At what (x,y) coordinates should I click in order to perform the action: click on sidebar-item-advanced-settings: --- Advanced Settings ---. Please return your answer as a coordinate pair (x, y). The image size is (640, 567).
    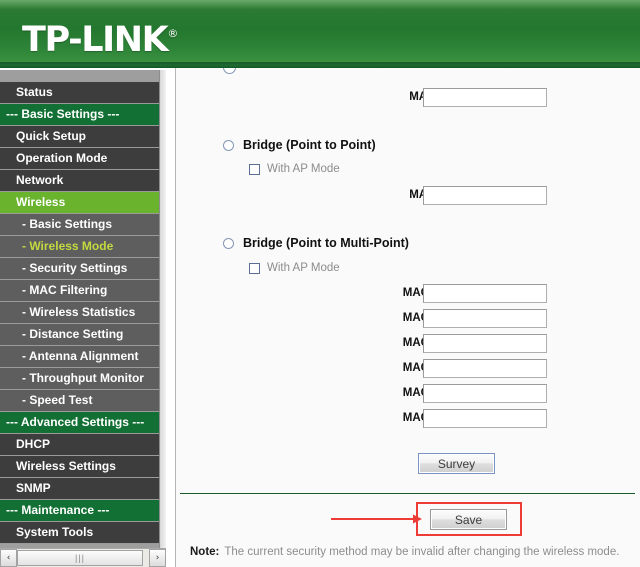
    Looking at the image, I should click on (80, 423).